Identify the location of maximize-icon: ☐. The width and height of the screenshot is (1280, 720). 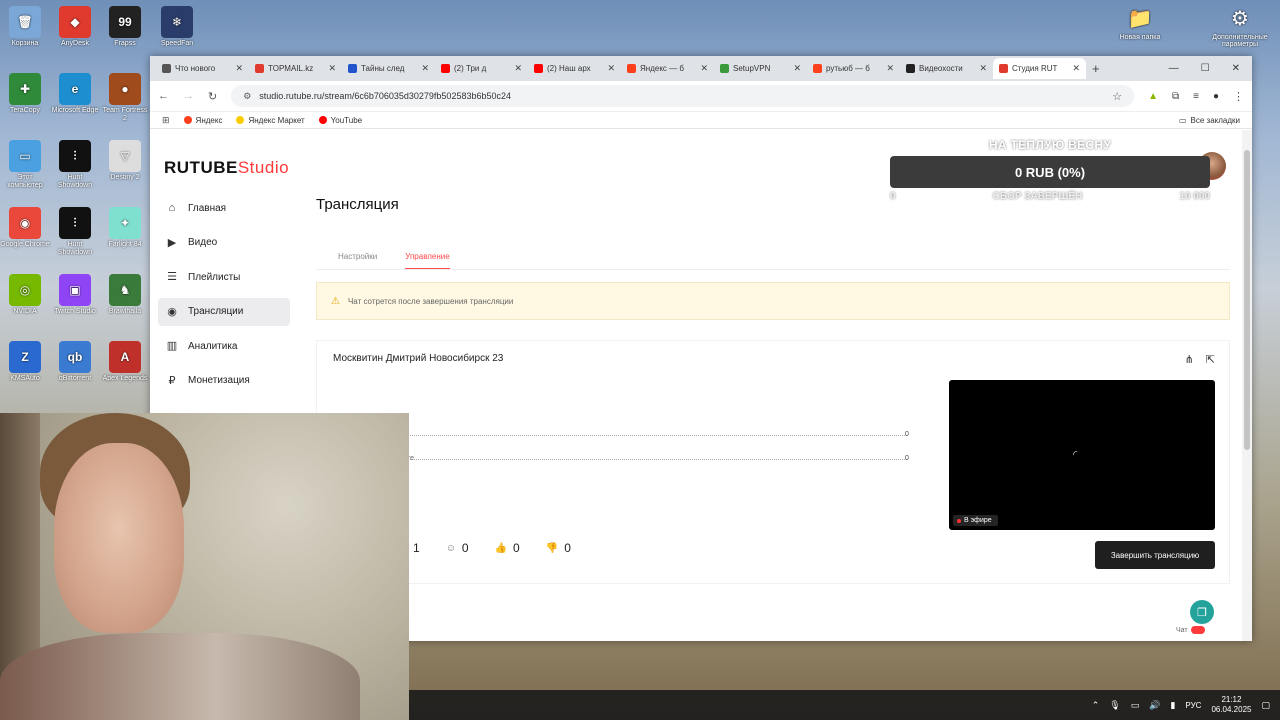
(1205, 68).